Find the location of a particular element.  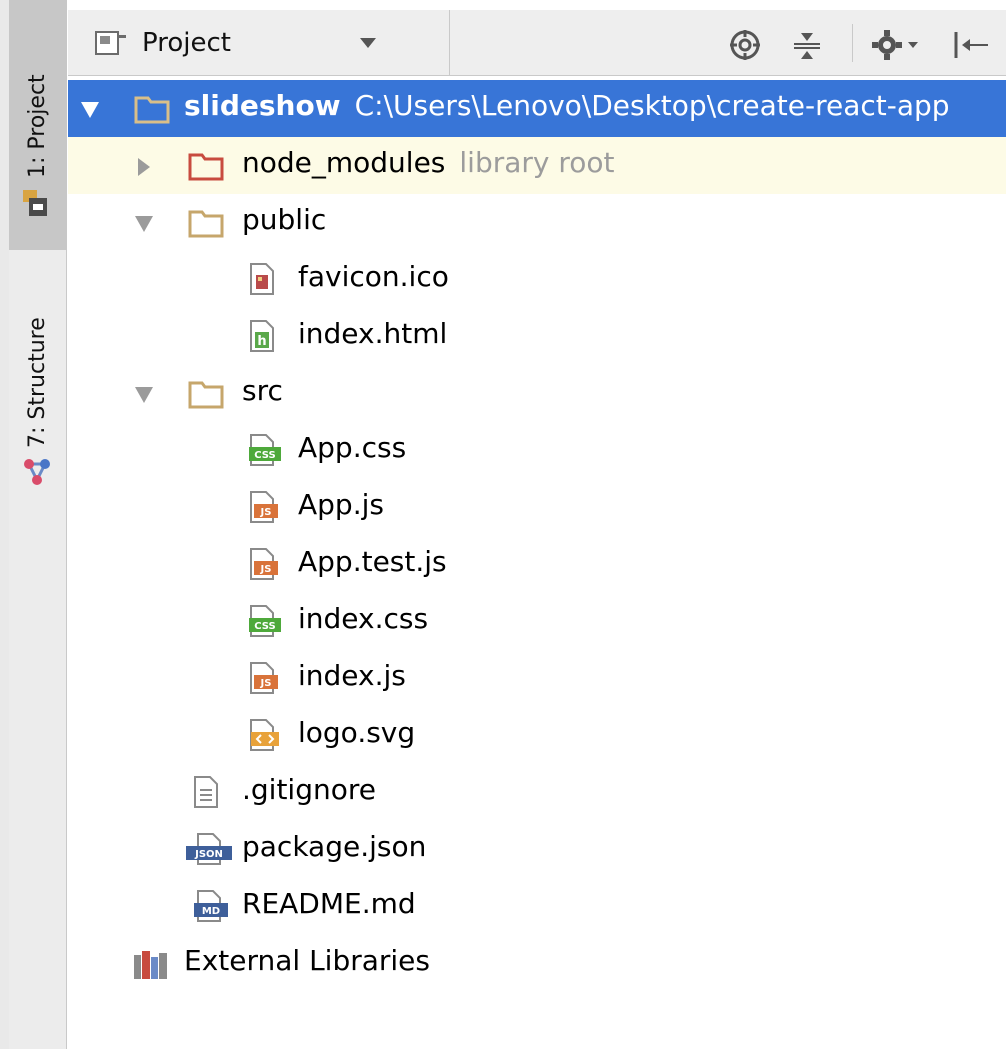

md-icon-glyph: MD is located at coordinates (211, 911).